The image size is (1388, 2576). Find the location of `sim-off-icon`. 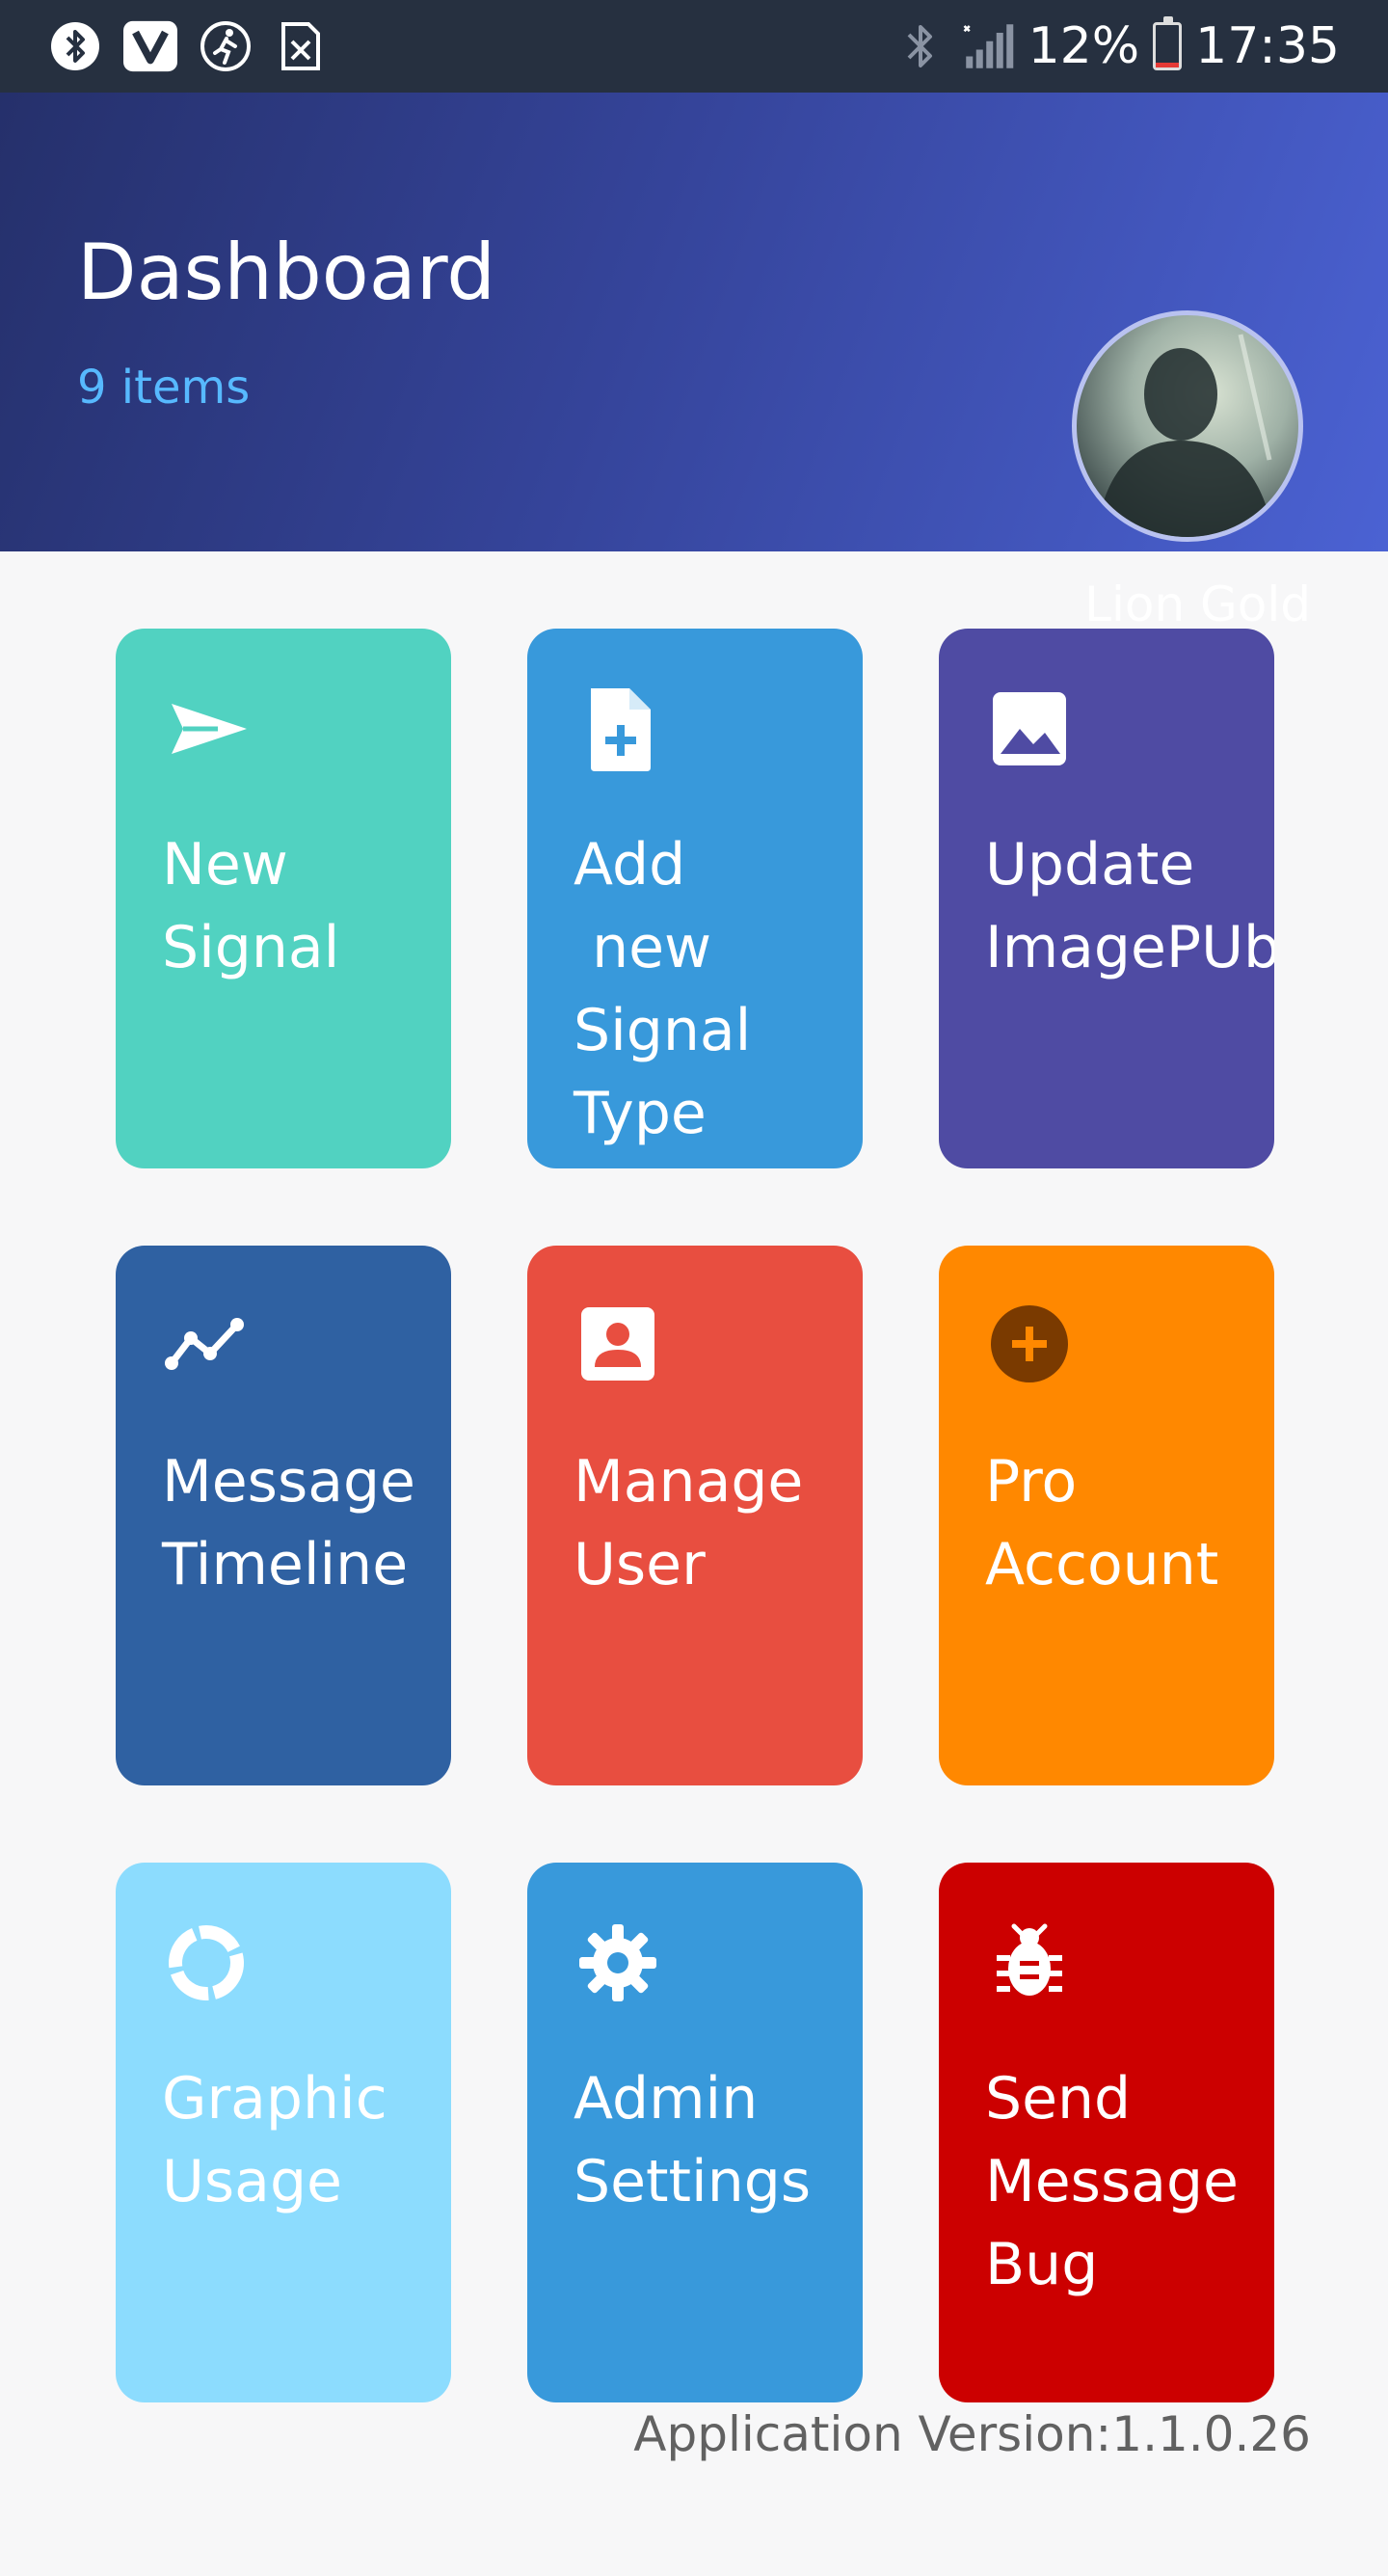

sim-off-icon is located at coordinates (301, 46).